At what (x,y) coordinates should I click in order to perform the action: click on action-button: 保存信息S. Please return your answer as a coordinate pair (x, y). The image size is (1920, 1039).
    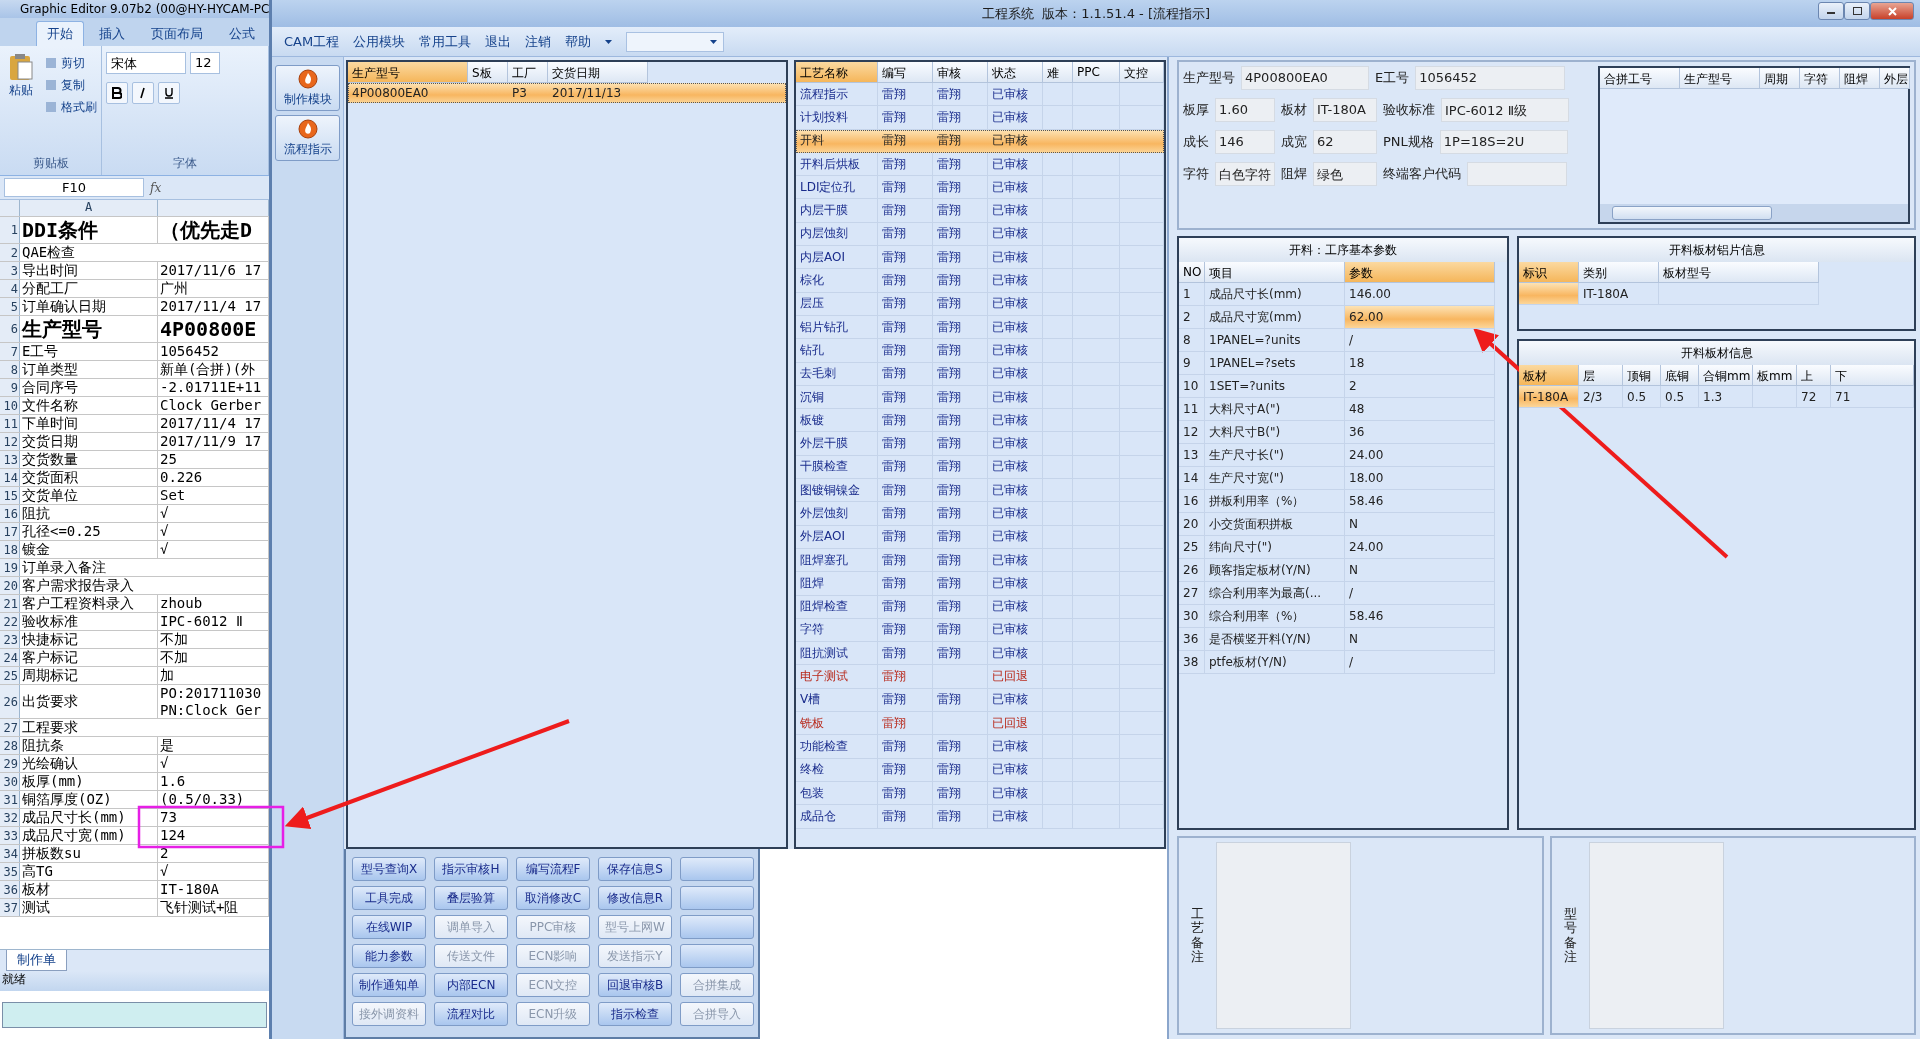
    Looking at the image, I should click on (635, 869).